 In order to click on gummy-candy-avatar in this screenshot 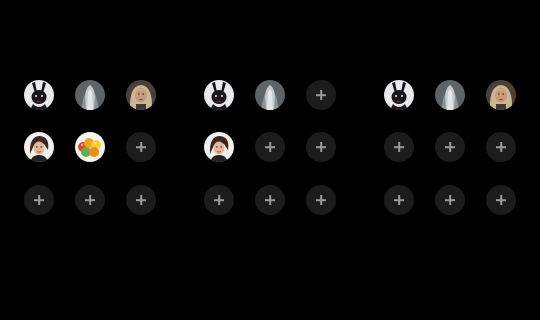, I will do `click(90, 147)`.